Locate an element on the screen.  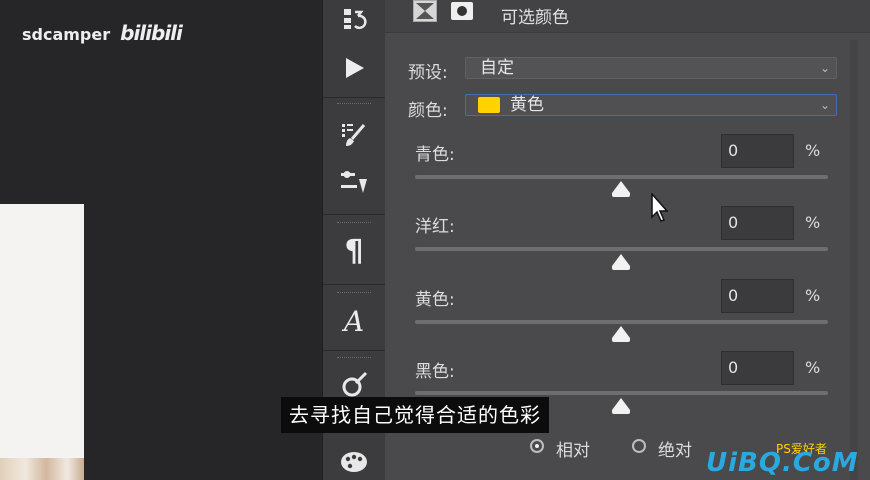
cyan-slider-track is located at coordinates (621, 177).